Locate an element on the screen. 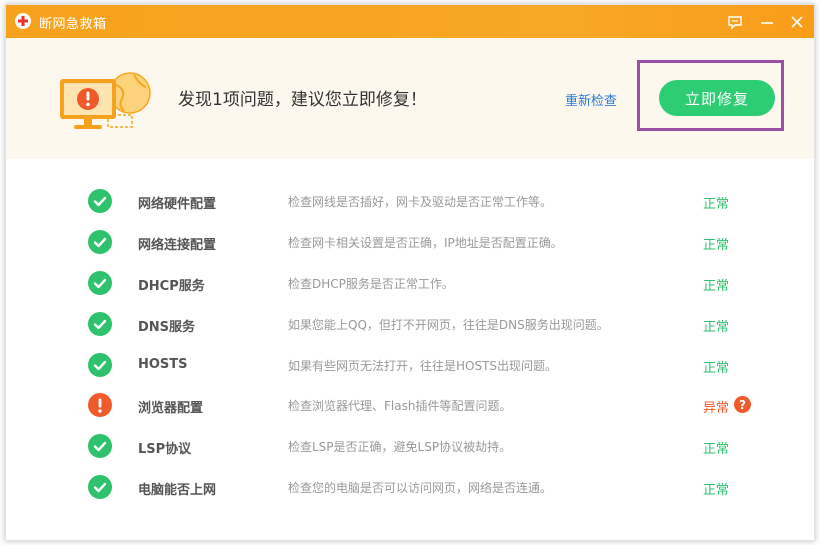 This screenshot has height=545, width=820. check-row-lsp: LSP协议 检查LSP是否正确，避免LSP协议被劫持。 正常 is located at coordinates (410, 446).